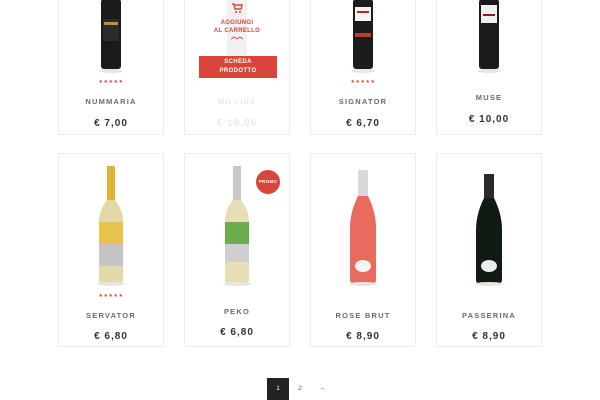 Image resolution: width=600 pixels, height=400 pixels. I want to click on promo-badge: PROMO, so click(268, 182).